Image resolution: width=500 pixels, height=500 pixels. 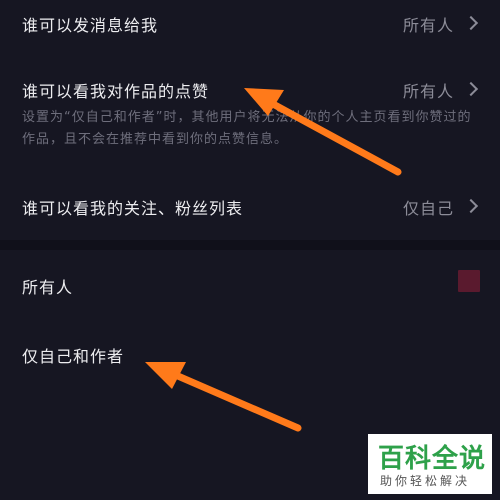 What do you see at coordinates (428, 91) in the screenshot?
I see `setting-row-likes-value: 所有人` at bounding box center [428, 91].